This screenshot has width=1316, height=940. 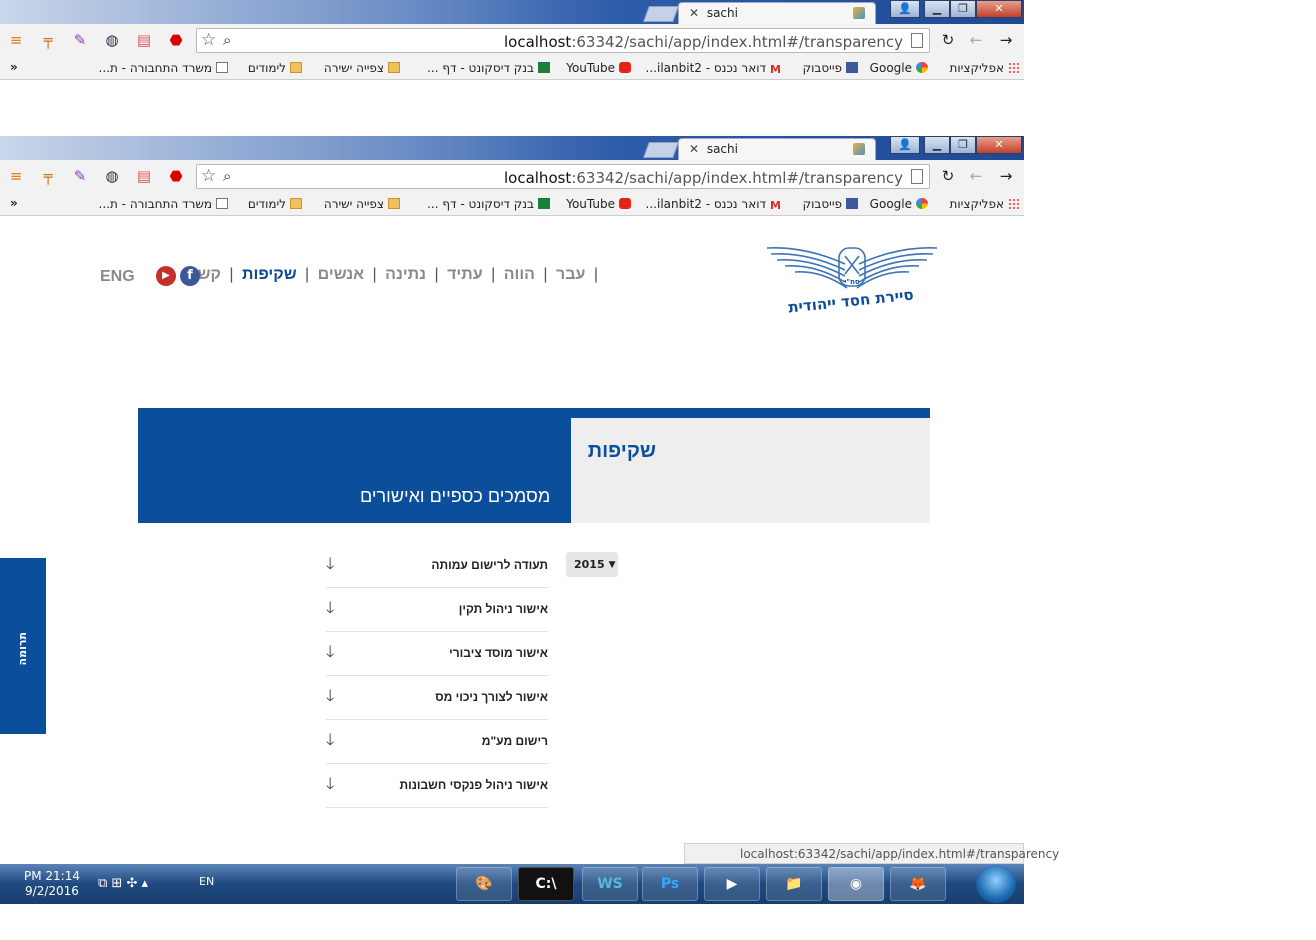 I want to click on nav-item-past: עבר, so click(x=570, y=274).